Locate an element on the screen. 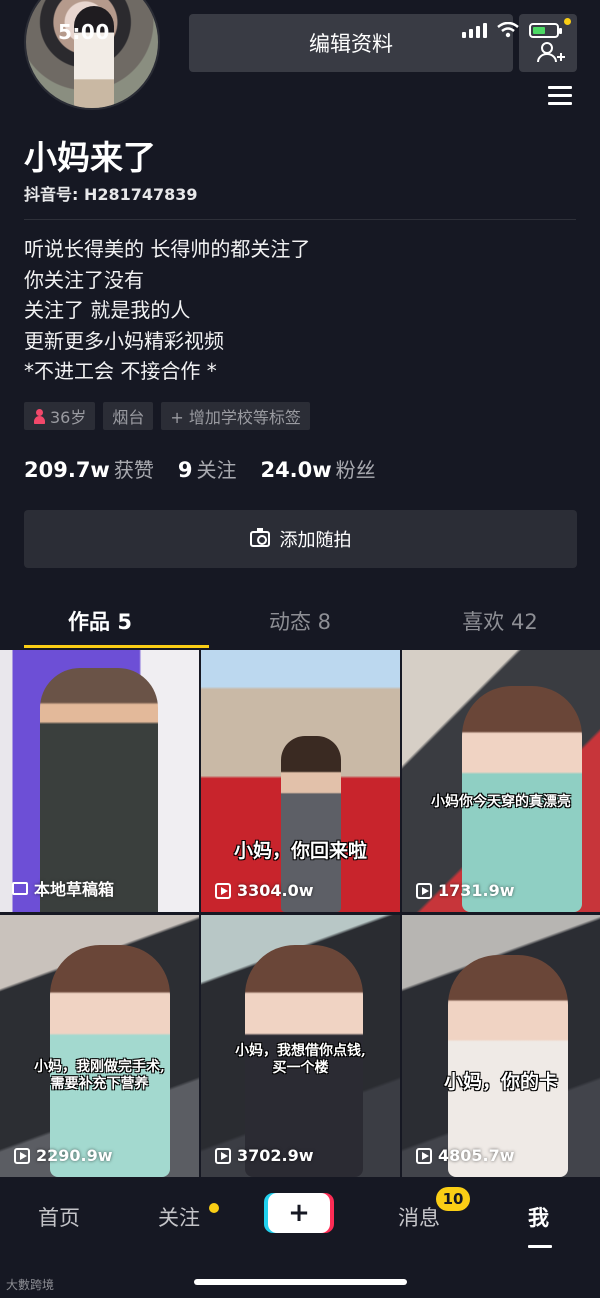  create-video-button: + is located at coordinates (299, 1213).